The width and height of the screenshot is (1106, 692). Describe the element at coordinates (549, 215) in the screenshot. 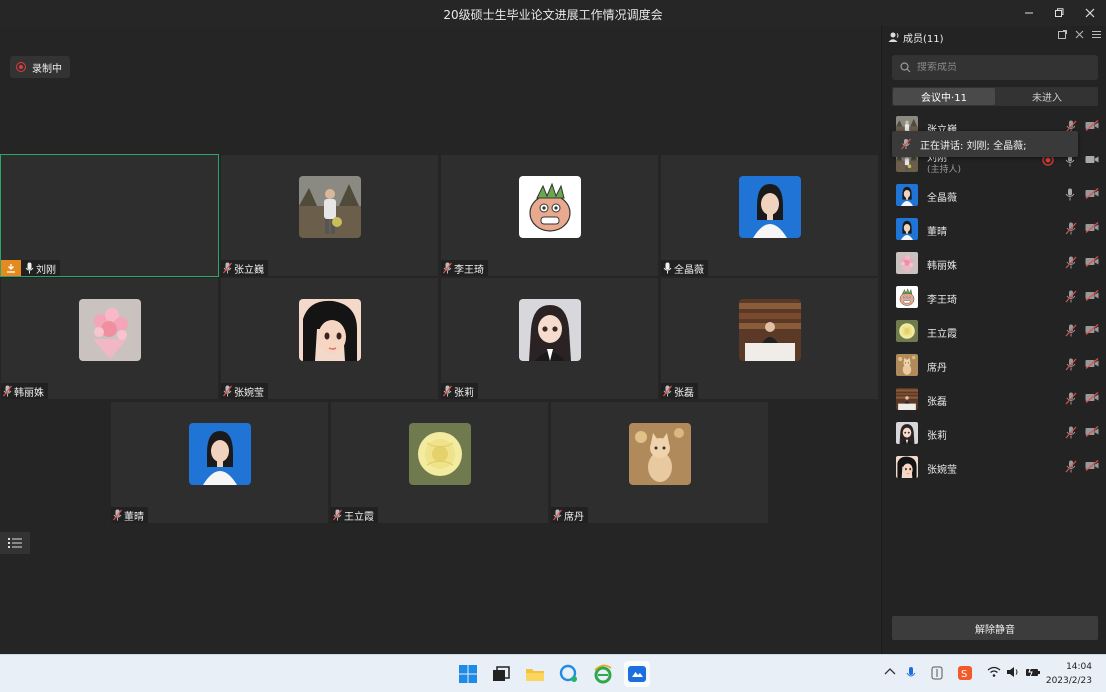

I see `video-tile: 李王琦` at that location.